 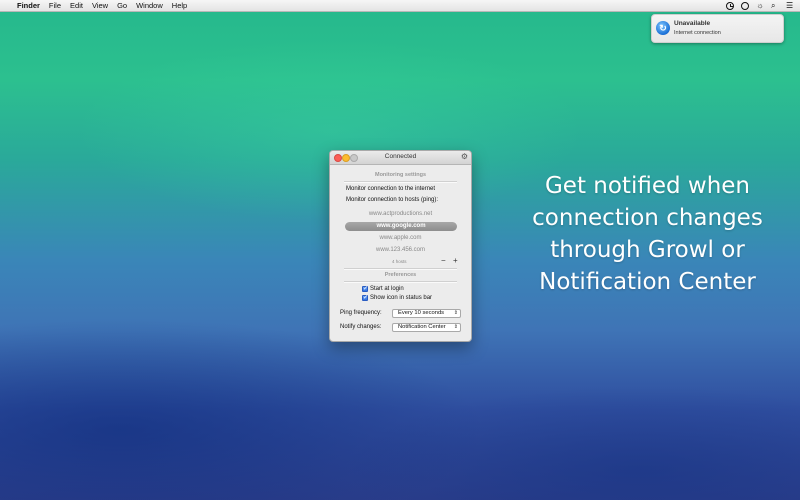 What do you see at coordinates (399, 261) in the screenshot?
I see `host-count: 4 hosts` at bounding box center [399, 261].